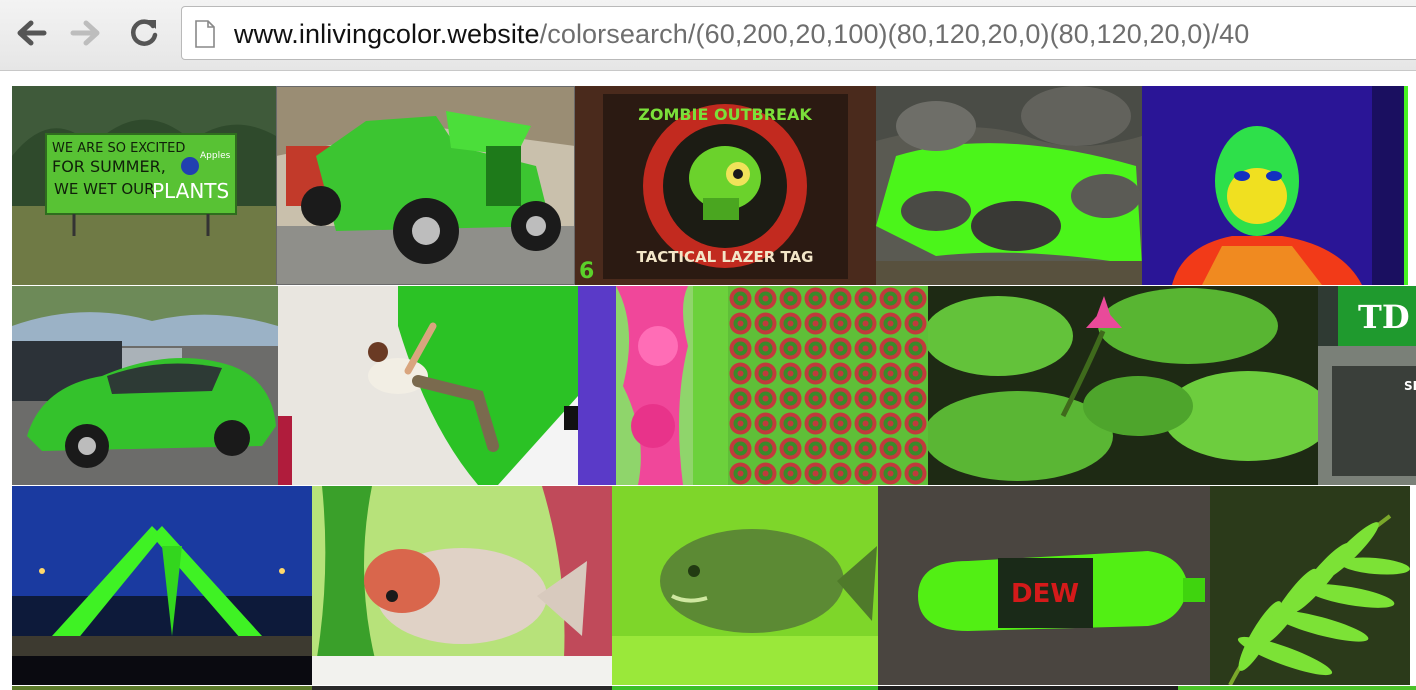 The height and width of the screenshot is (690, 1416). What do you see at coordinates (1384, 317) in the screenshot?
I see `td-logo-text: TD` at bounding box center [1384, 317].